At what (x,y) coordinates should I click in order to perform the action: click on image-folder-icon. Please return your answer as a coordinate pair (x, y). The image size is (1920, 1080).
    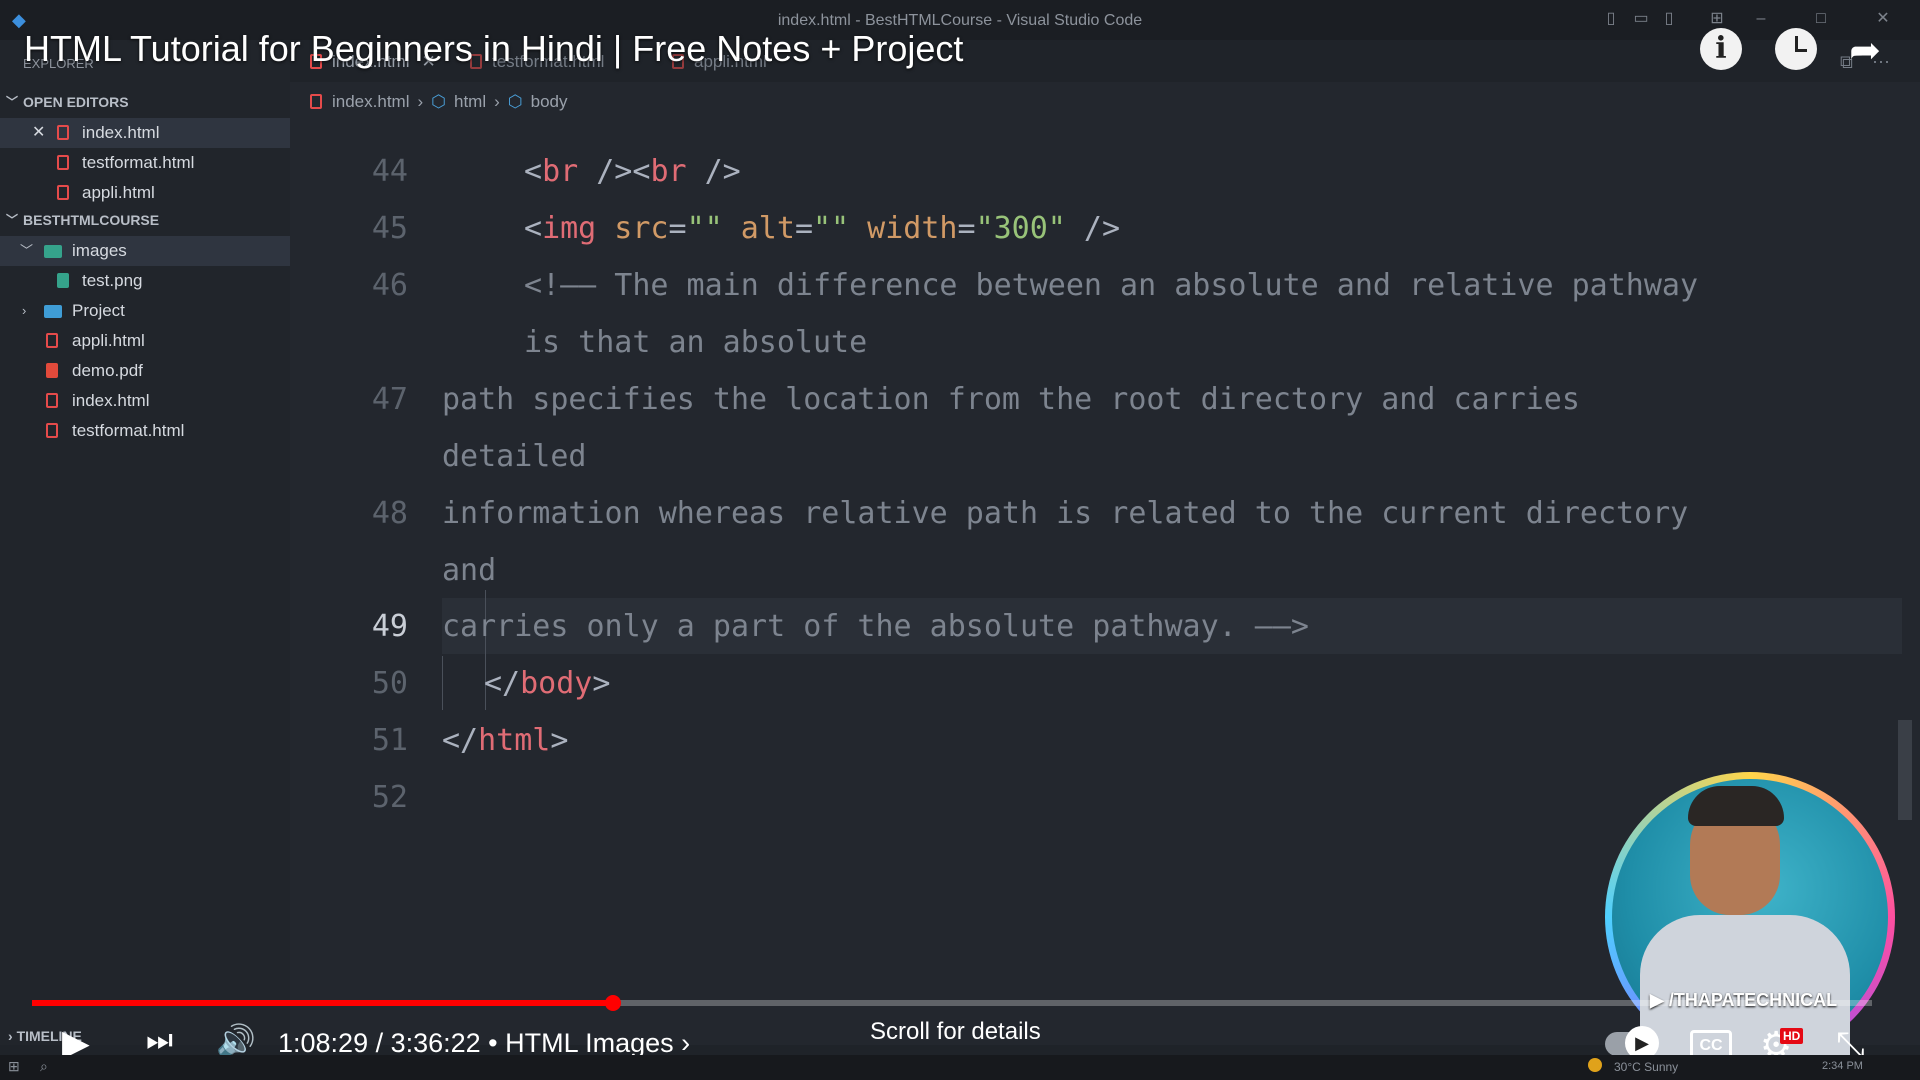
    Looking at the image, I should click on (53, 251).